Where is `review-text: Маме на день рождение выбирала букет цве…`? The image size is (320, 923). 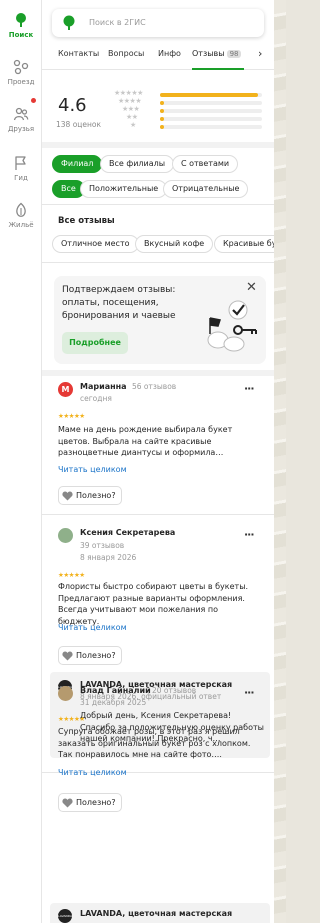
review-text: Маме на день рождение выбирала букет цве… is located at coordinates (145, 441).